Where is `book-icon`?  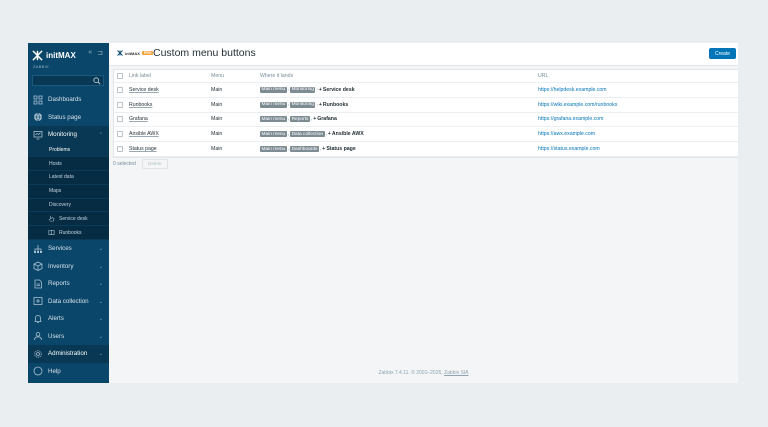 book-icon is located at coordinates (51, 233).